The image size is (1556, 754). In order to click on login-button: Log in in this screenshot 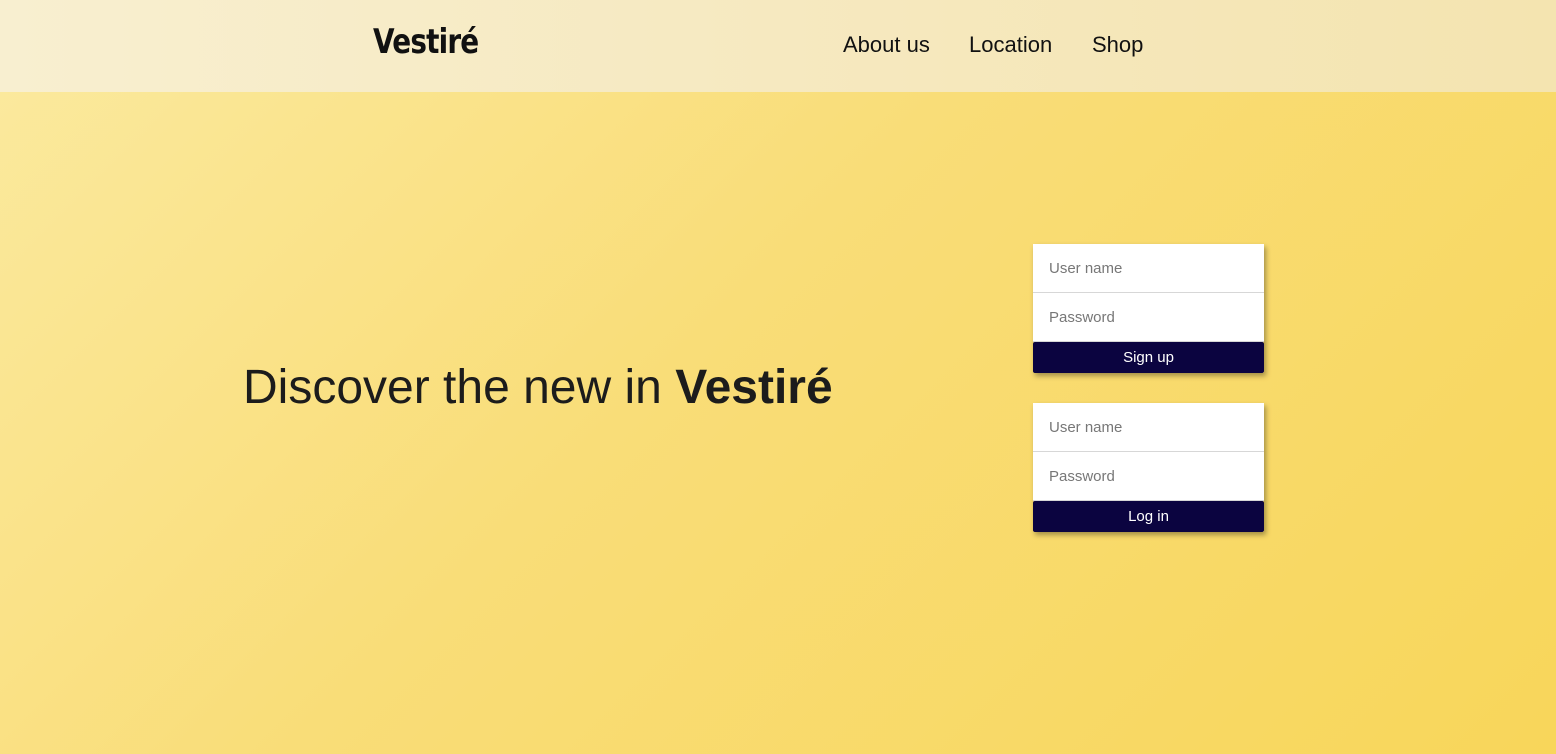, I will do `click(1148, 516)`.